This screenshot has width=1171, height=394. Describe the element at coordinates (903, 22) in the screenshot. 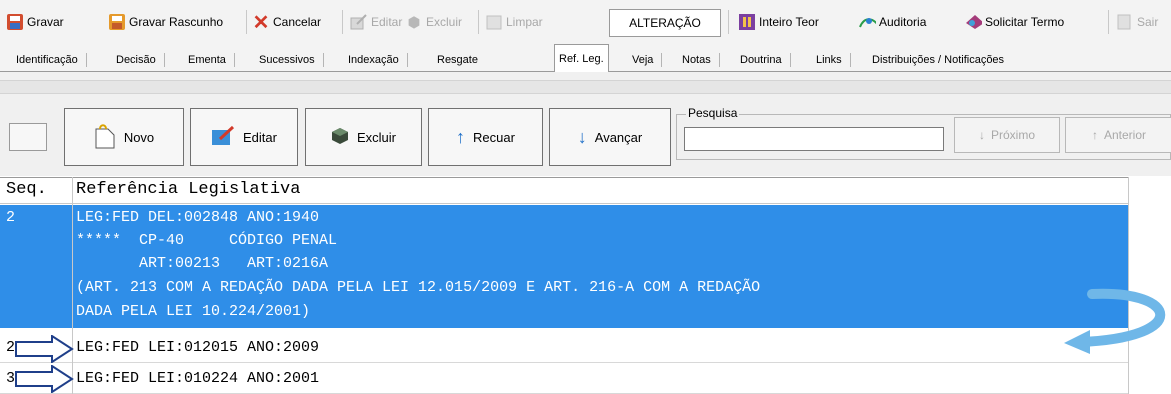

I see `auditoria-label: Auditoria` at that location.